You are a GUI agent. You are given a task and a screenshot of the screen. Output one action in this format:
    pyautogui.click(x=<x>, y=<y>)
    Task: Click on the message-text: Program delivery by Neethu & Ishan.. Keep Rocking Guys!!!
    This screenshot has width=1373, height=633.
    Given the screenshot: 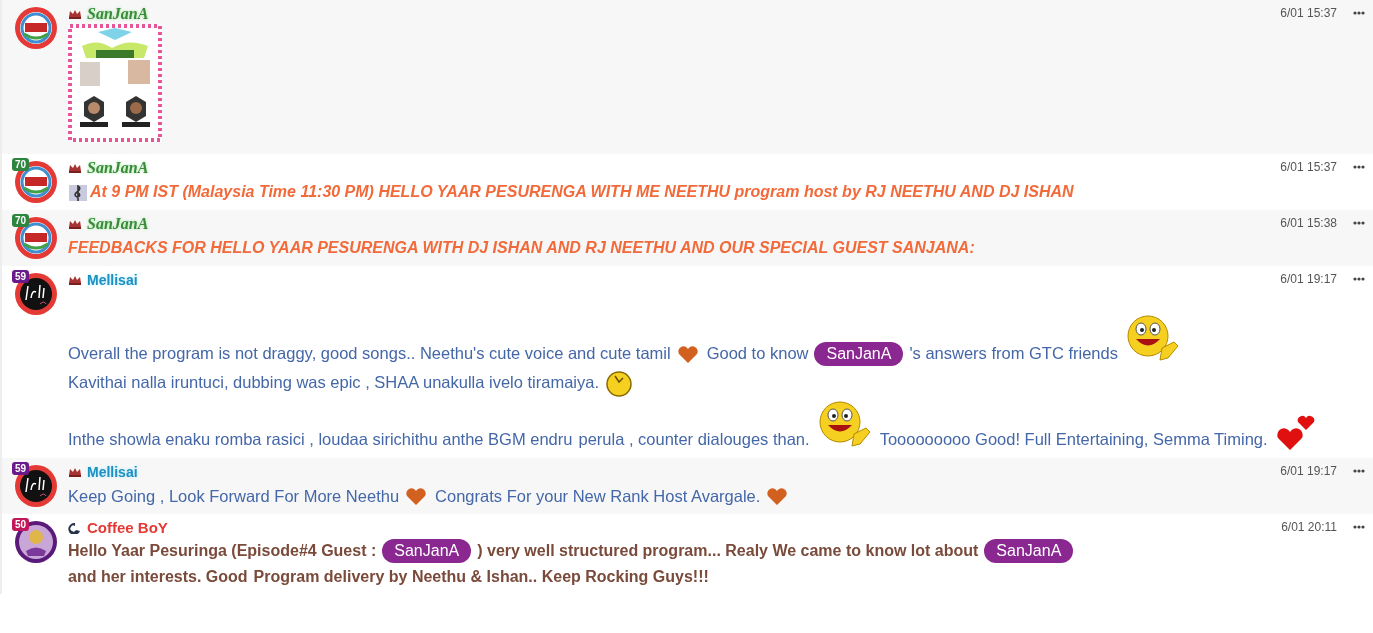 What is the action you would take?
    pyautogui.click(x=481, y=576)
    